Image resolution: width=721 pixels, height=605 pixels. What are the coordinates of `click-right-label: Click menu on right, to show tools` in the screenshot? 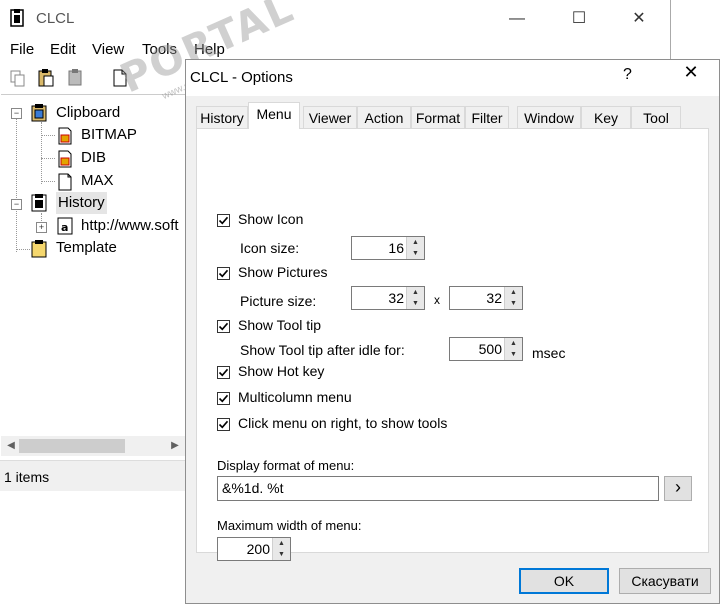 It's located at (342, 423).